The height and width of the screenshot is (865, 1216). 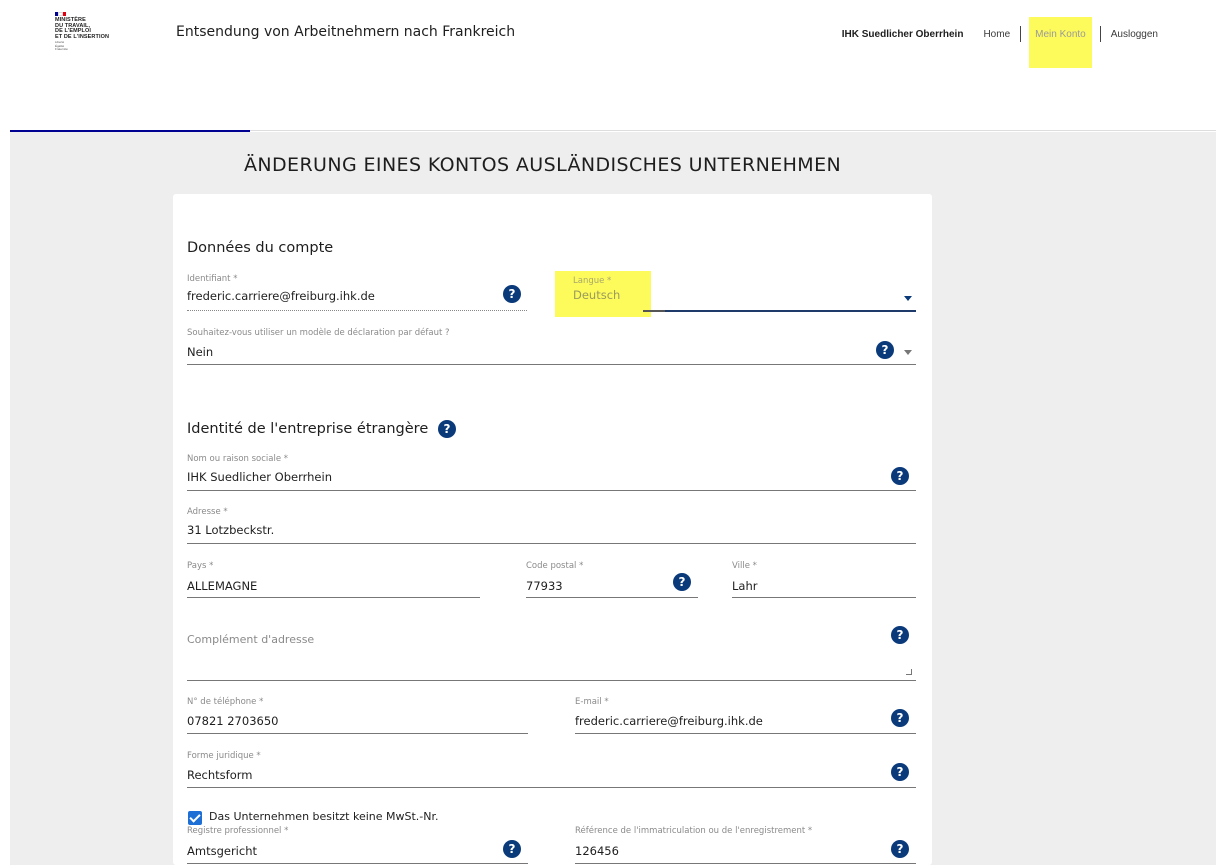 What do you see at coordinates (902, 34) in the screenshot?
I see `nav-organization: IHK Suedlicher Oberrhein` at bounding box center [902, 34].